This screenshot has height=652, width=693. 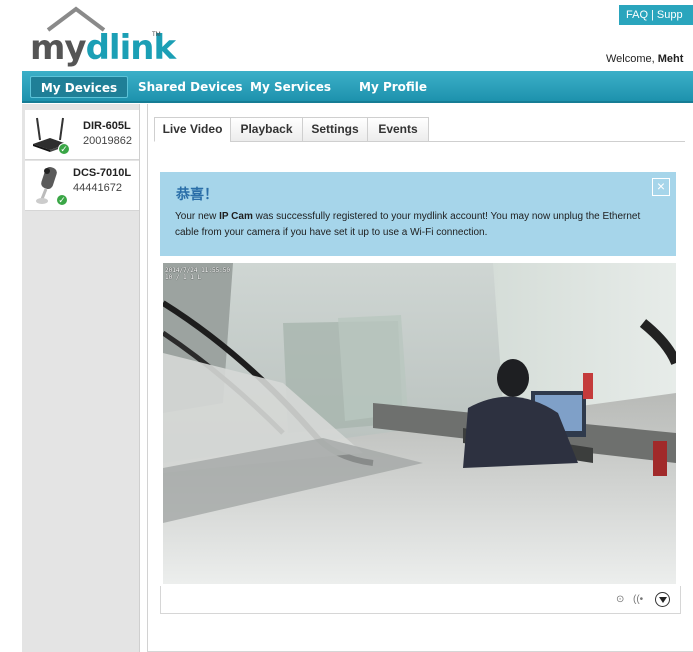 What do you see at coordinates (198, 274) in the screenshot?
I see `video-timestamp: 2014/7/24 11:55:50 10 / 1 1 L` at bounding box center [198, 274].